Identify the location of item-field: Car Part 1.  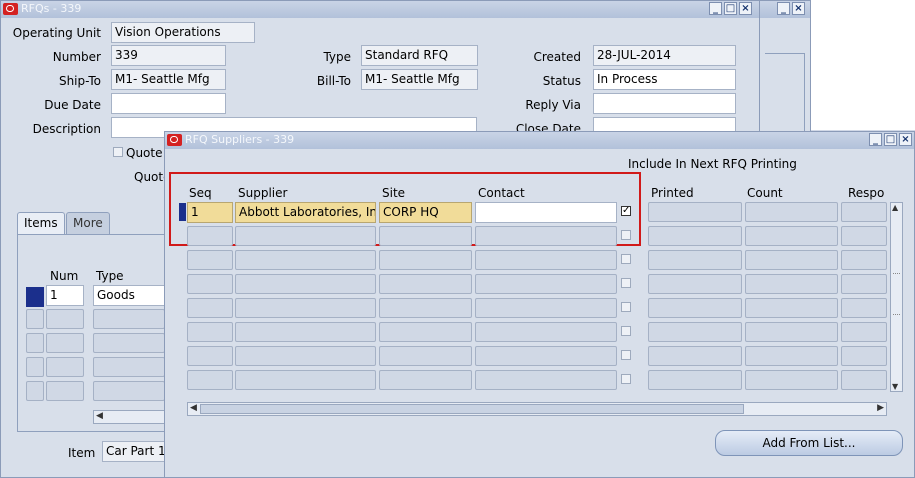
(134, 451).